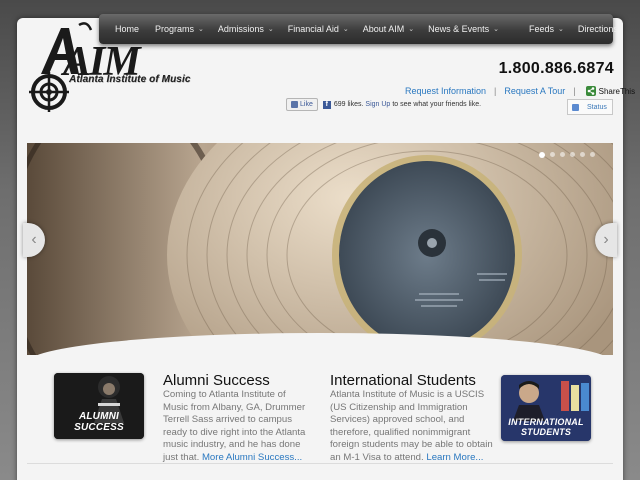 The height and width of the screenshot is (480, 640). I want to click on international-title: International Students, so click(403, 380).